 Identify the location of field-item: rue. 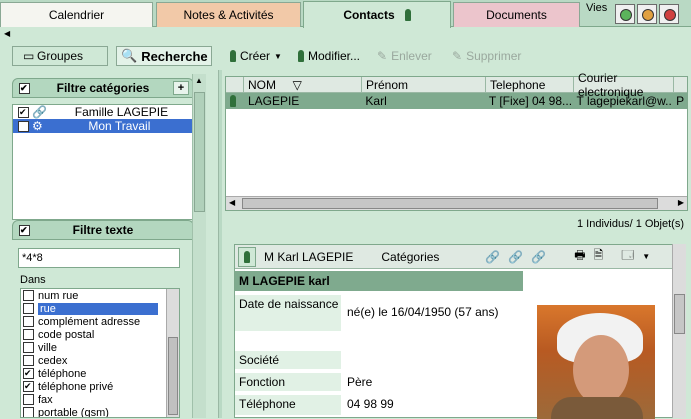
(100, 308).